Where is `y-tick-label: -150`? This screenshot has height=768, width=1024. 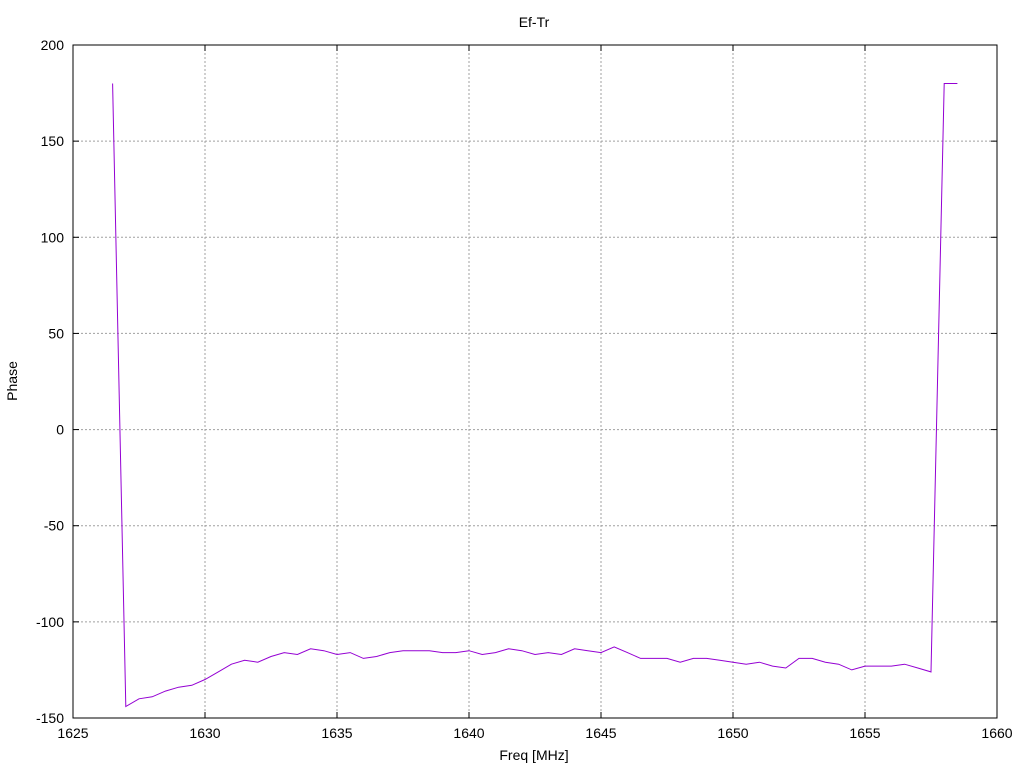 y-tick-label: -150 is located at coordinates (50, 718).